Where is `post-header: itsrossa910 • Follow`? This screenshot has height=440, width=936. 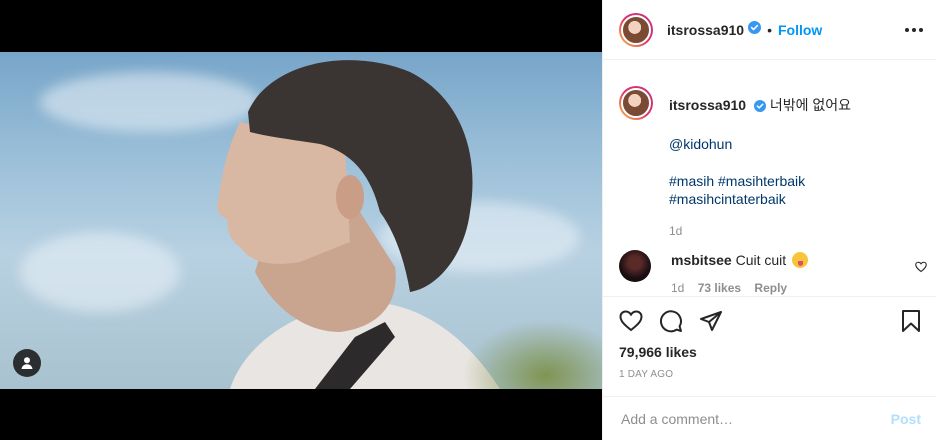
post-header: itsrossa910 • Follow is located at coordinates (769, 30).